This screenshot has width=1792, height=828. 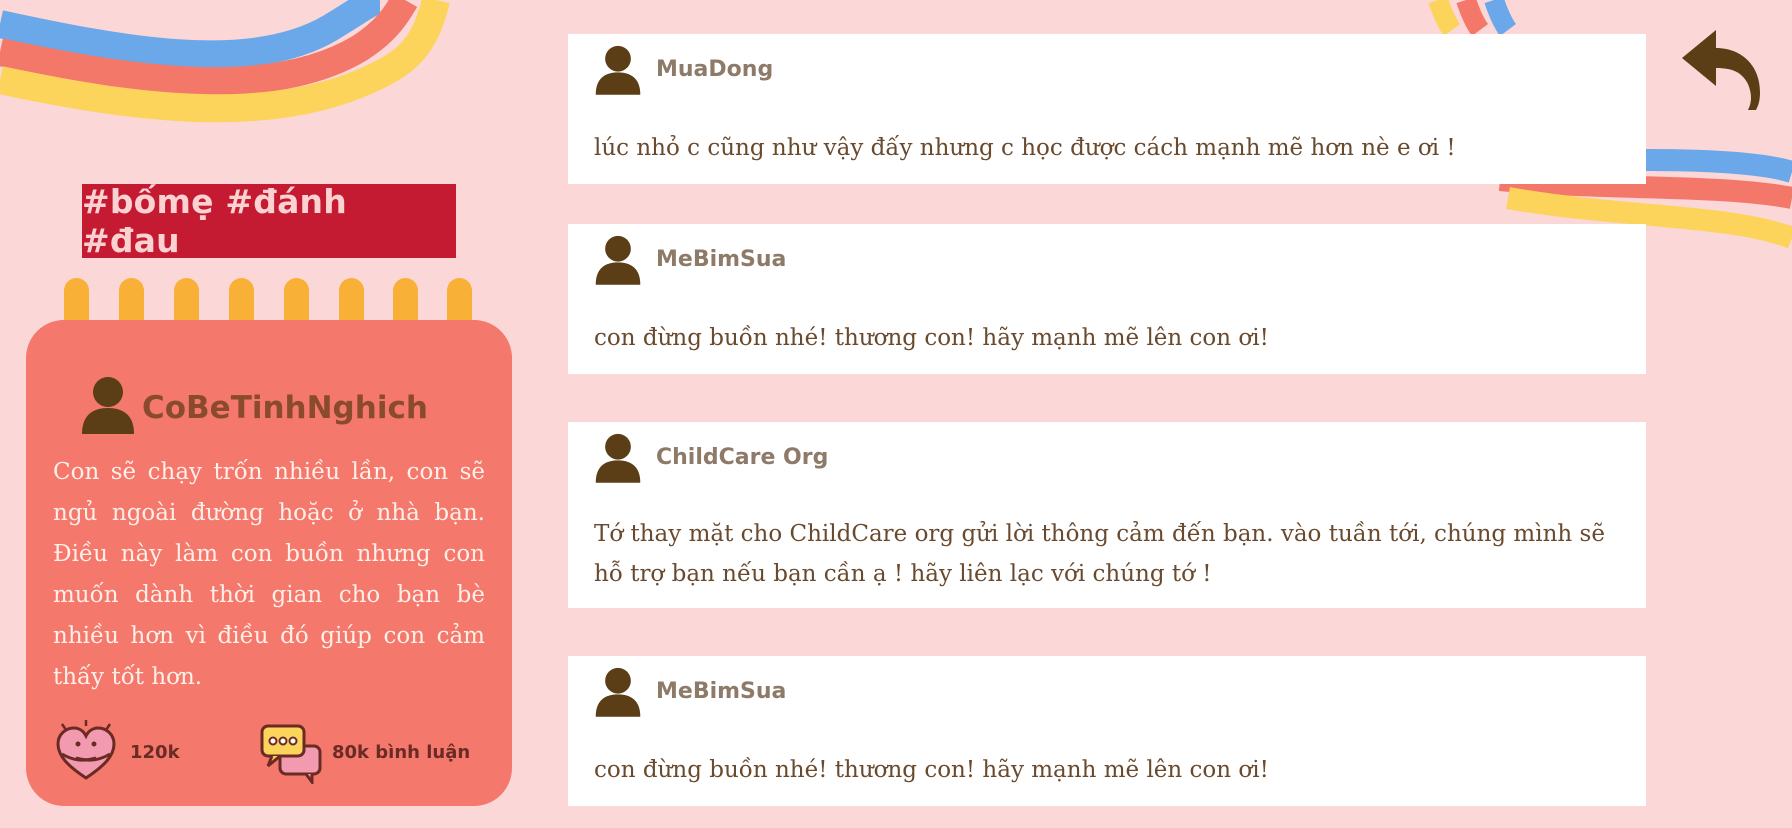 I want to click on hashtag-banner: #bốmẹ #đánh #đau, so click(x=269, y=221).